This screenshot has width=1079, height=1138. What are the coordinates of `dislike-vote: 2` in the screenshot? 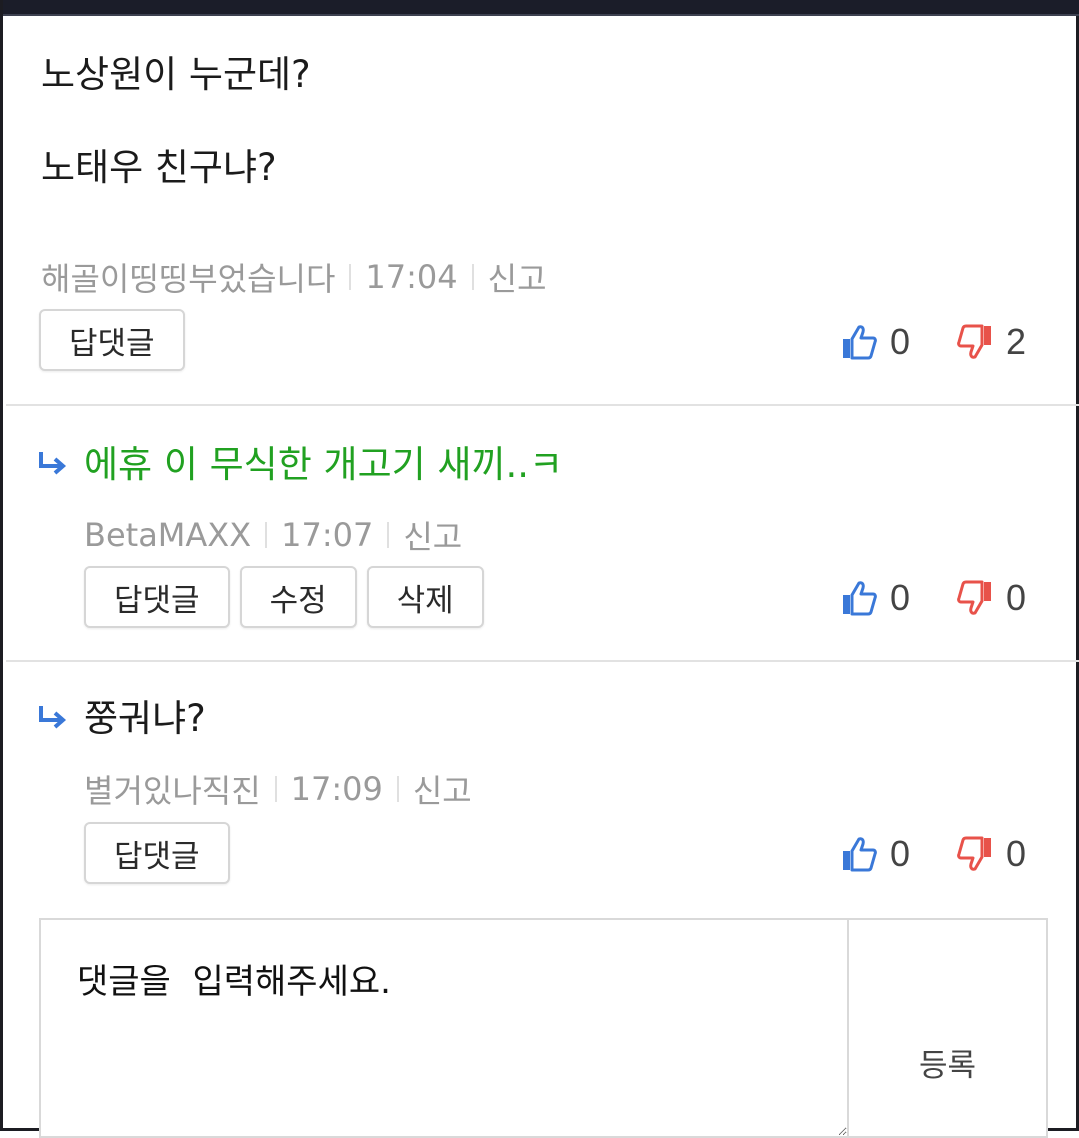 It's located at (991, 342).